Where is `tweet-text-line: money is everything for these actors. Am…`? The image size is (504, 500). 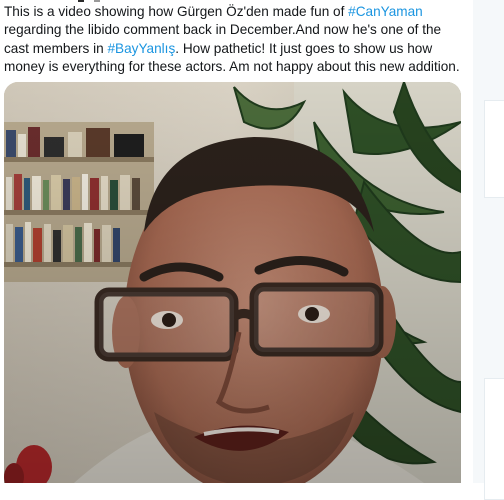 tweet-text-line: money is everything for these actors. Am… is located at coordinates (235, 67).